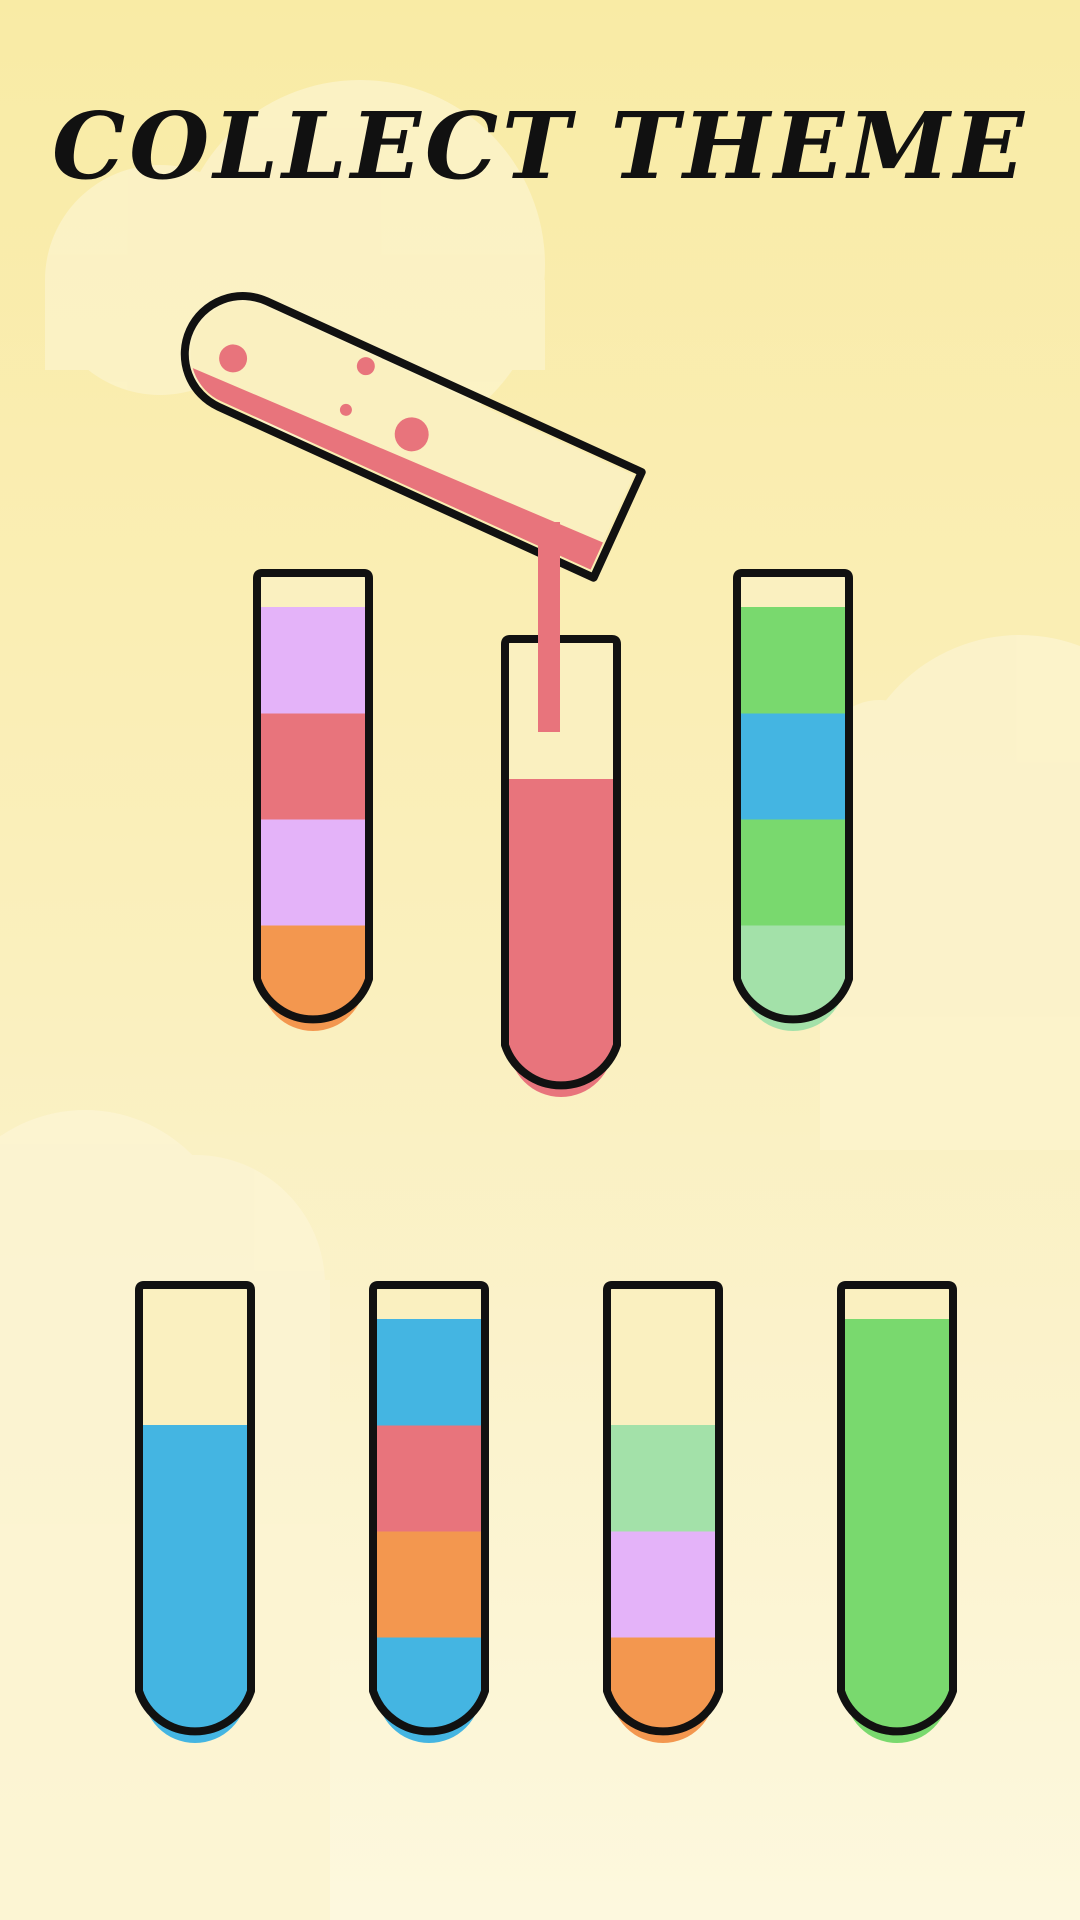 This screenshot has height=1920, width=1080. I want to click on pouring-tube, so click(406, 429).